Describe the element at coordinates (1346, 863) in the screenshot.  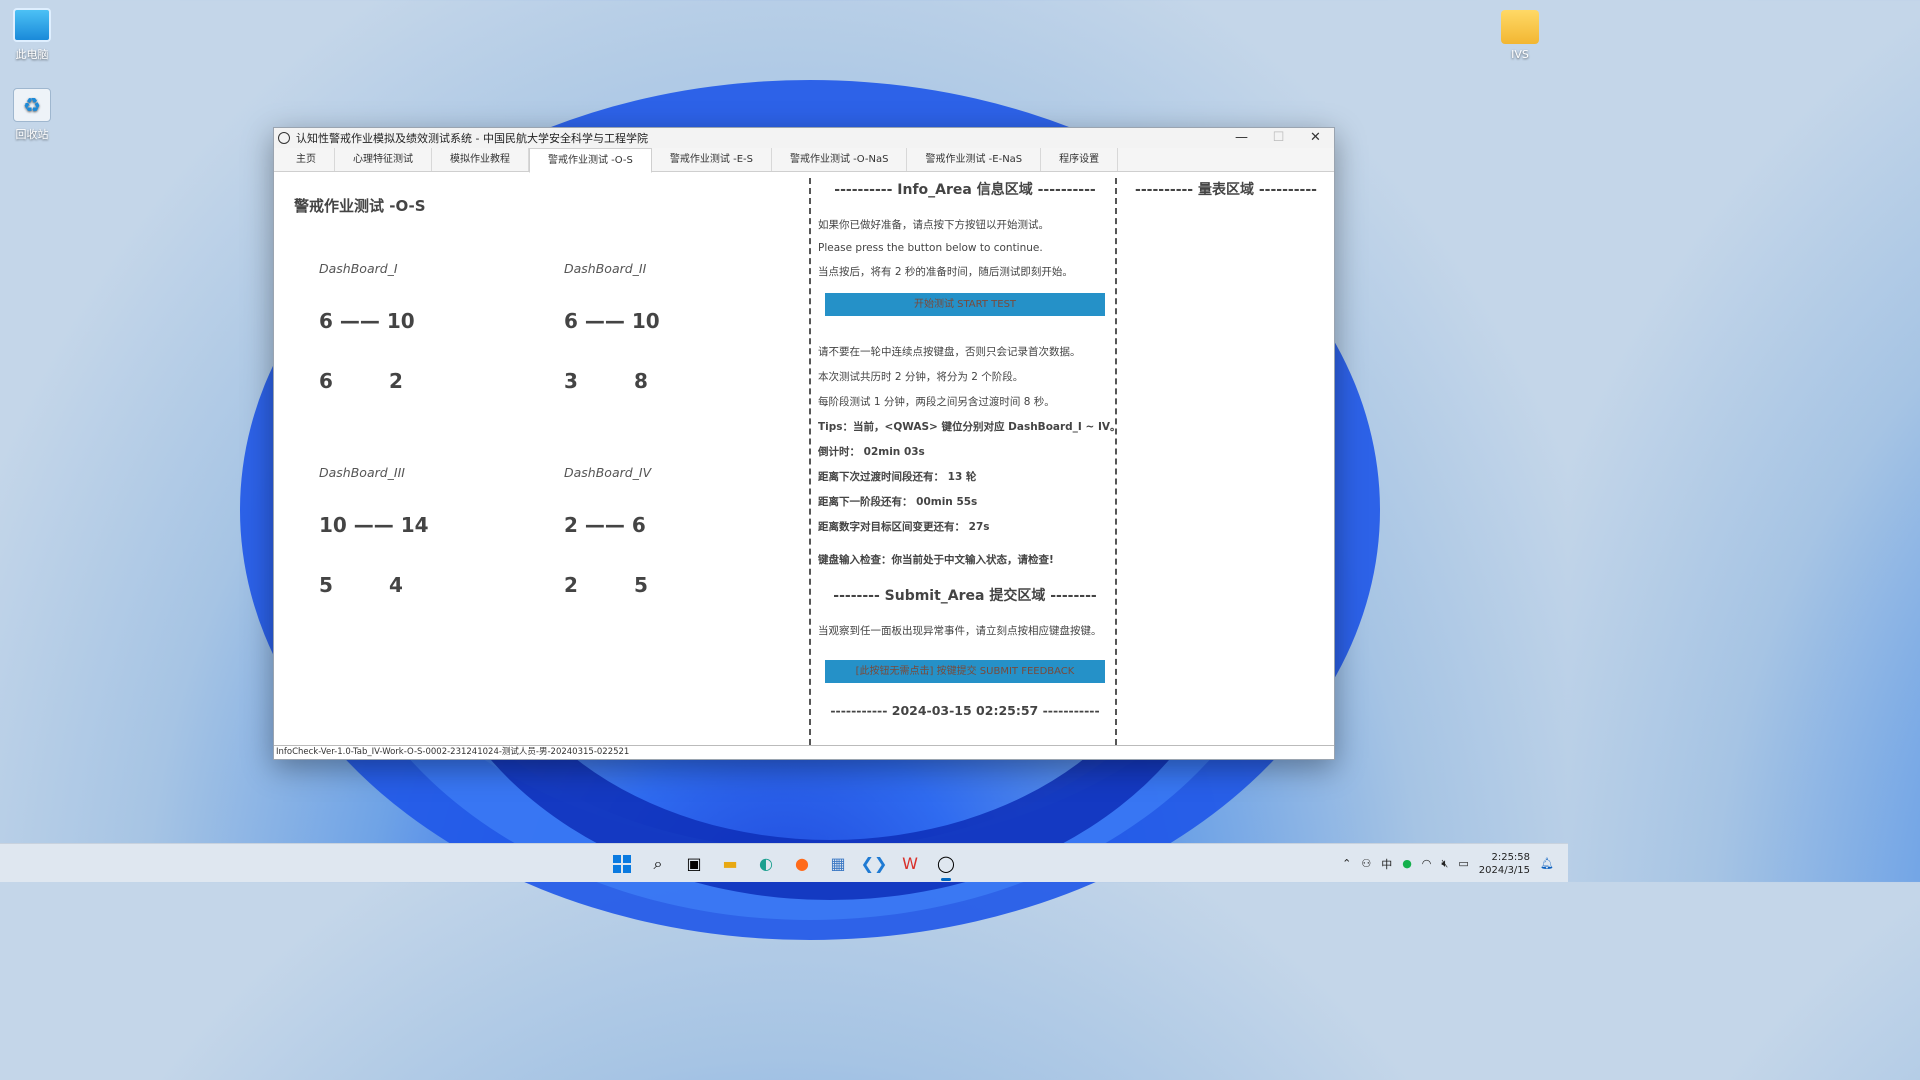
I see `chevron-up-icon: ⌃` at that location.